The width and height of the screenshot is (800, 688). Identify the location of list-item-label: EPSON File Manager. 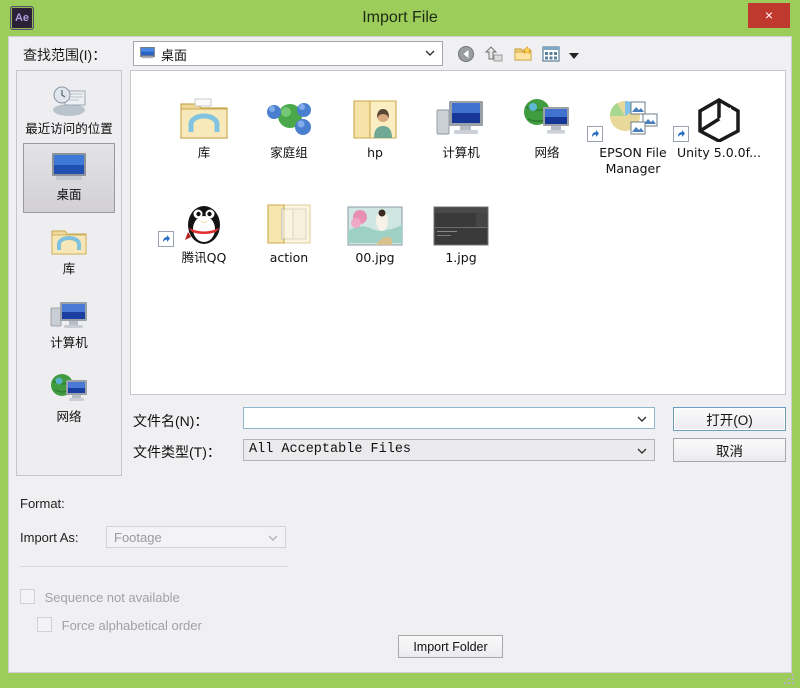
(633, 160).